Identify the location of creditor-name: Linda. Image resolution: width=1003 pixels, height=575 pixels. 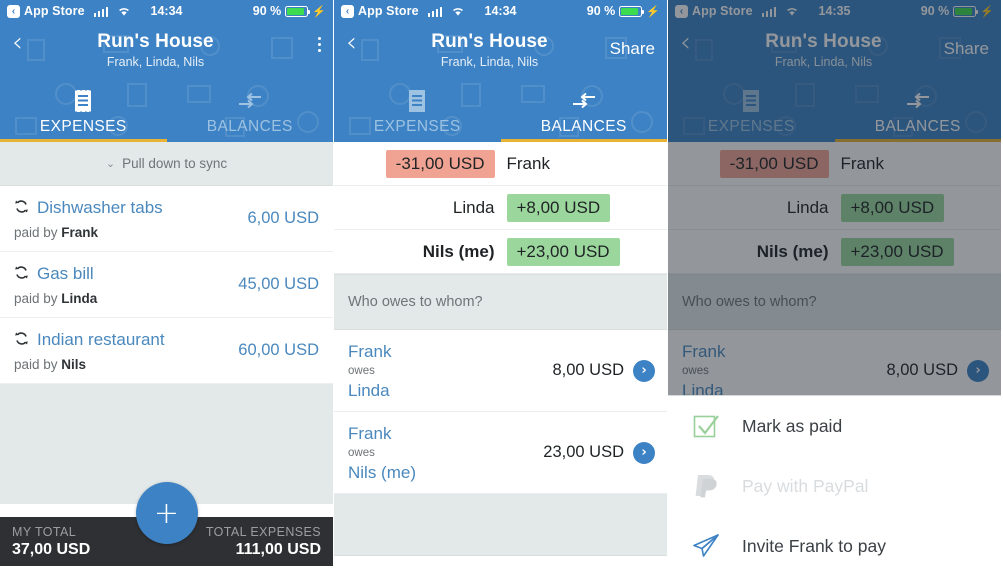
(369, 390).